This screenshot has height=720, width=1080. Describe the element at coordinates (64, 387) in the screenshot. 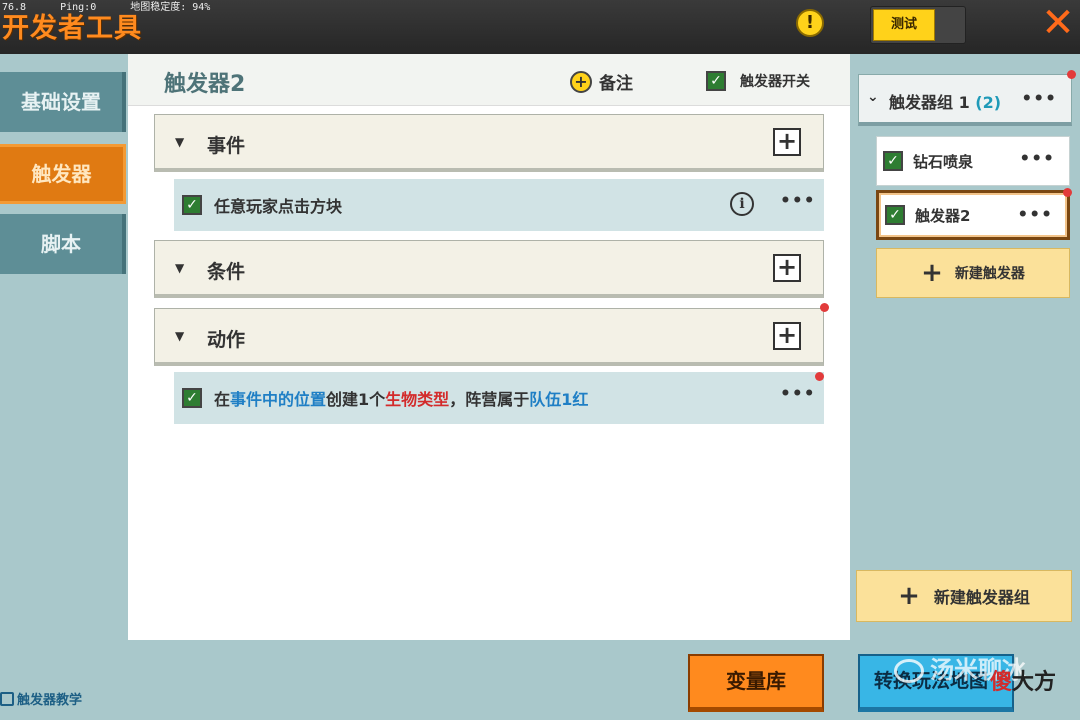

I see `left-sidebar: 基础设置 触发器 脚本 触发器教学` at that location.